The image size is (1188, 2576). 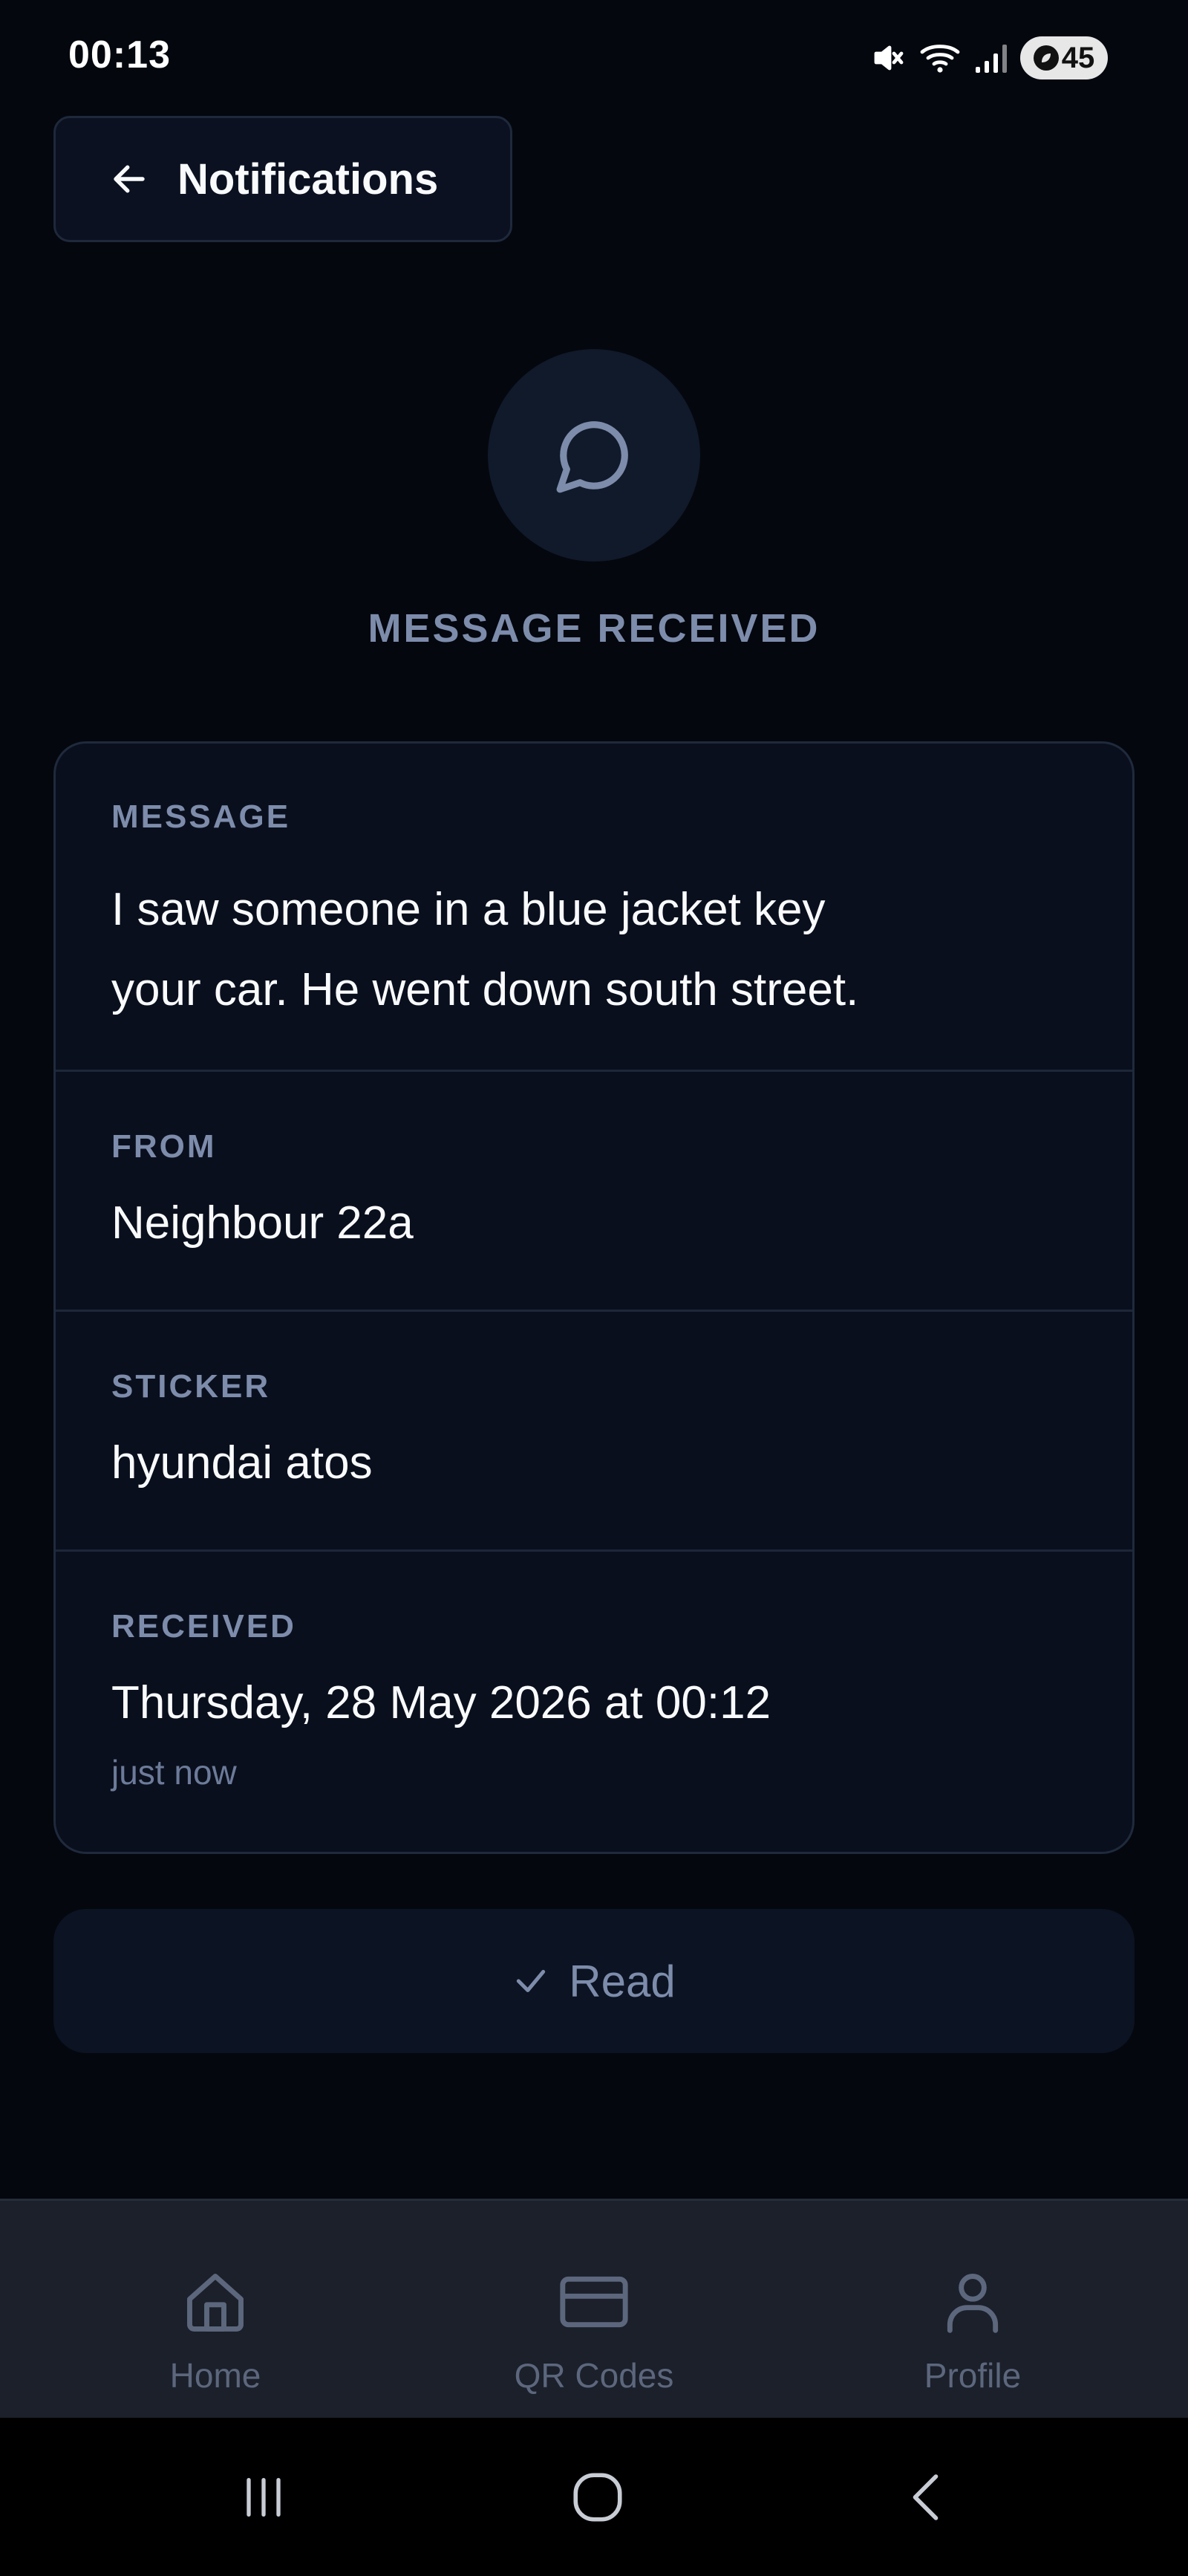 What do you see at coordinates (594, 1192) in the screenshot?
I see `from-section: FROM Neighbour 22a` at bounding box center [594, 1192].